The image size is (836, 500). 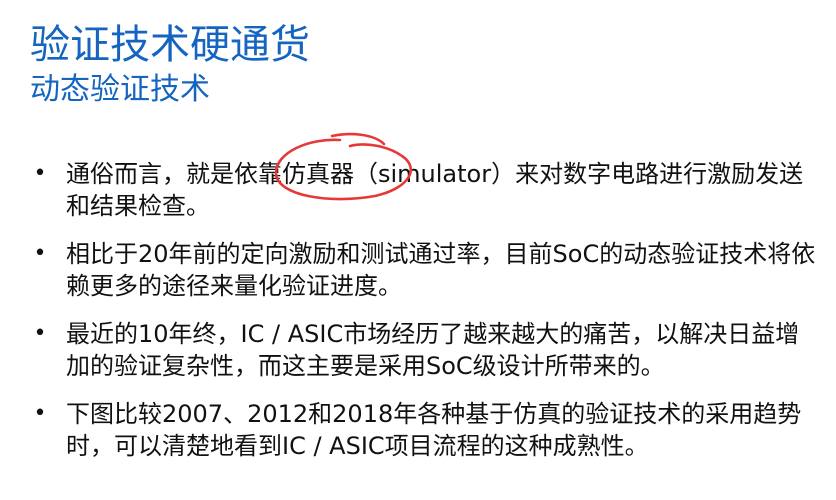 What do you see at coordinates (120, 89) in the screenshot?
I see `slide-subtitle: 动态验证技术` at bounding box center [120, 89].